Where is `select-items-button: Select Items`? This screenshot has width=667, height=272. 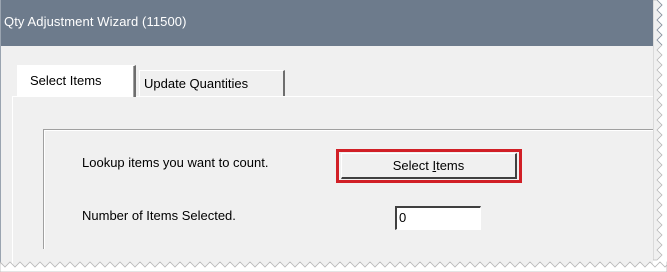 select-items-button: Select Items is located at coordinates (429, 166).